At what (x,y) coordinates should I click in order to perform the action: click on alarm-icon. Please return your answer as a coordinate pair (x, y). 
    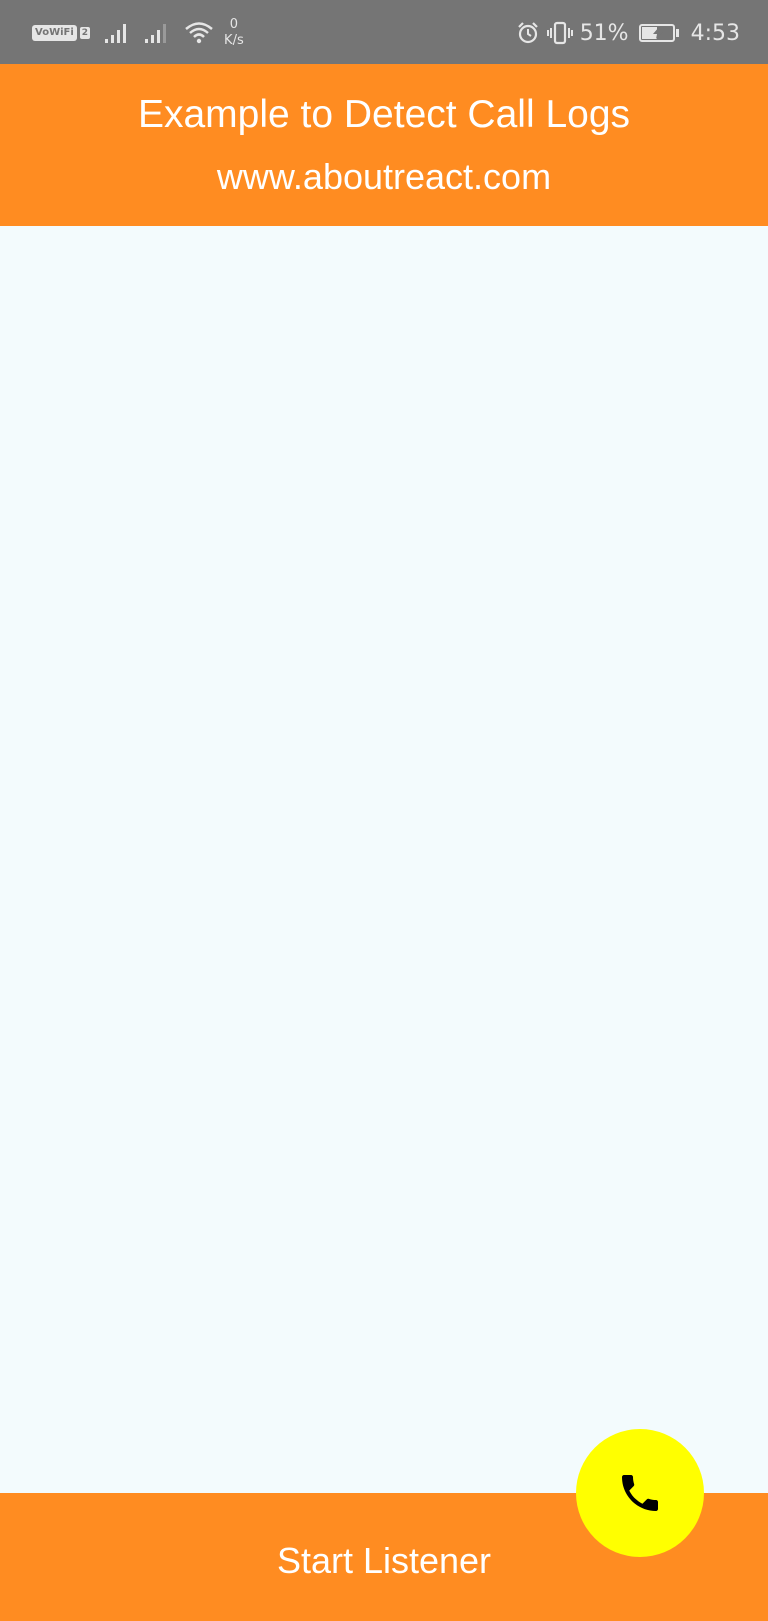
    Looking at the image, I should click on (527, 33).